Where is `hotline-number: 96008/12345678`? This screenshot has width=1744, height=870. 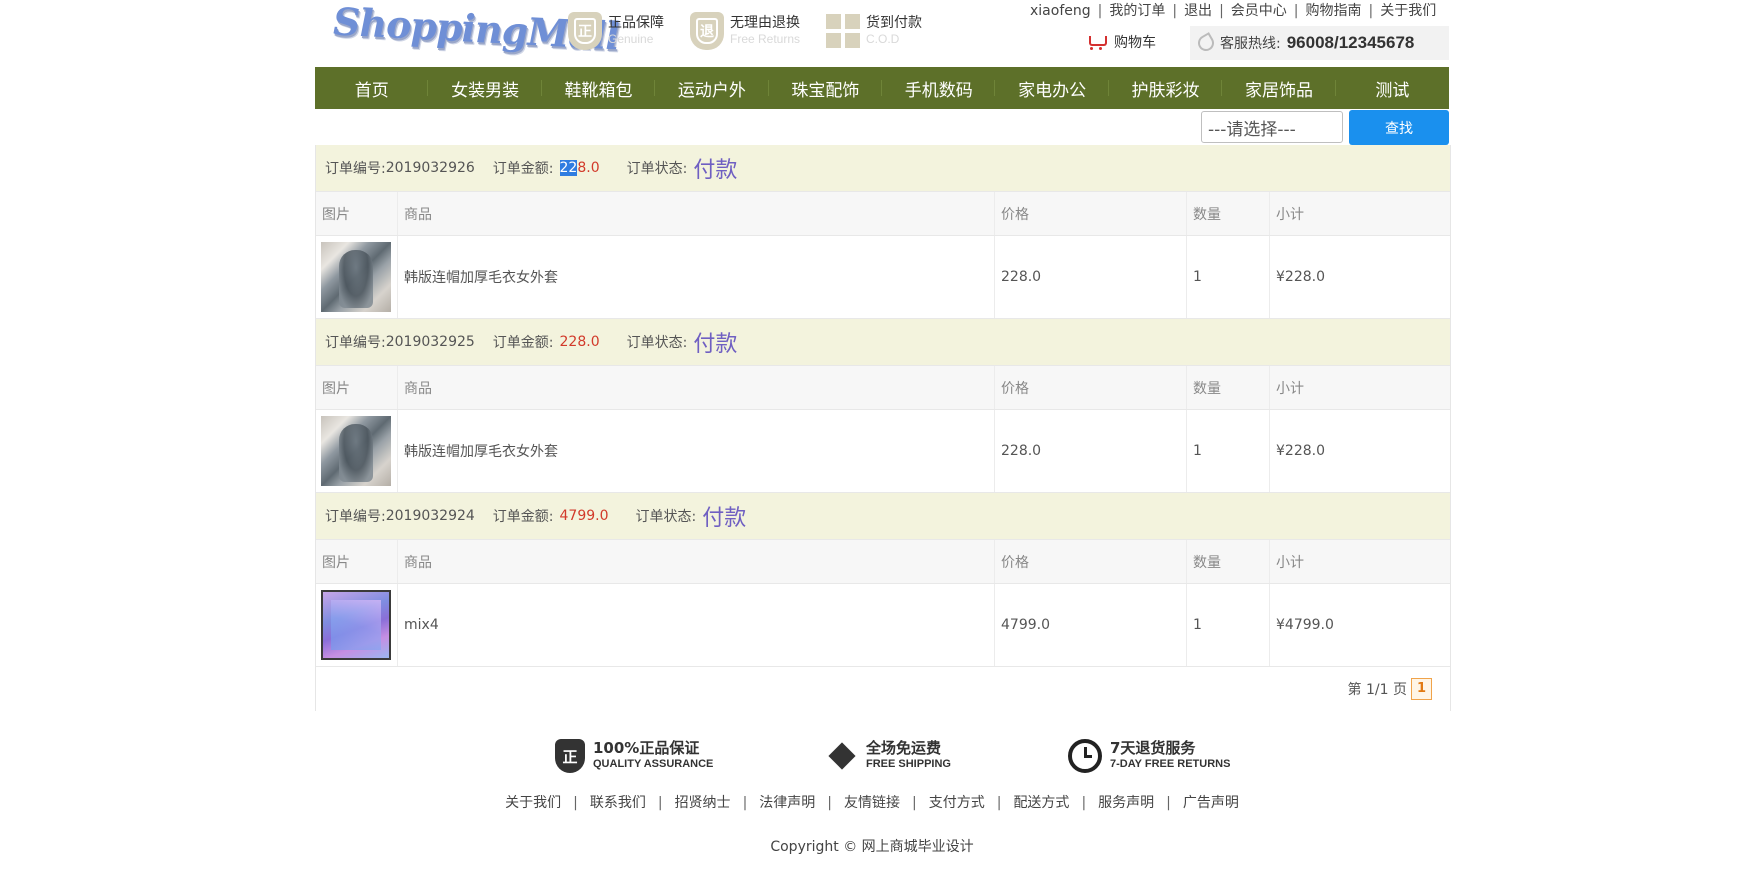 hotline-number: 96008/12345678 is located at coordinates (1350, 42).